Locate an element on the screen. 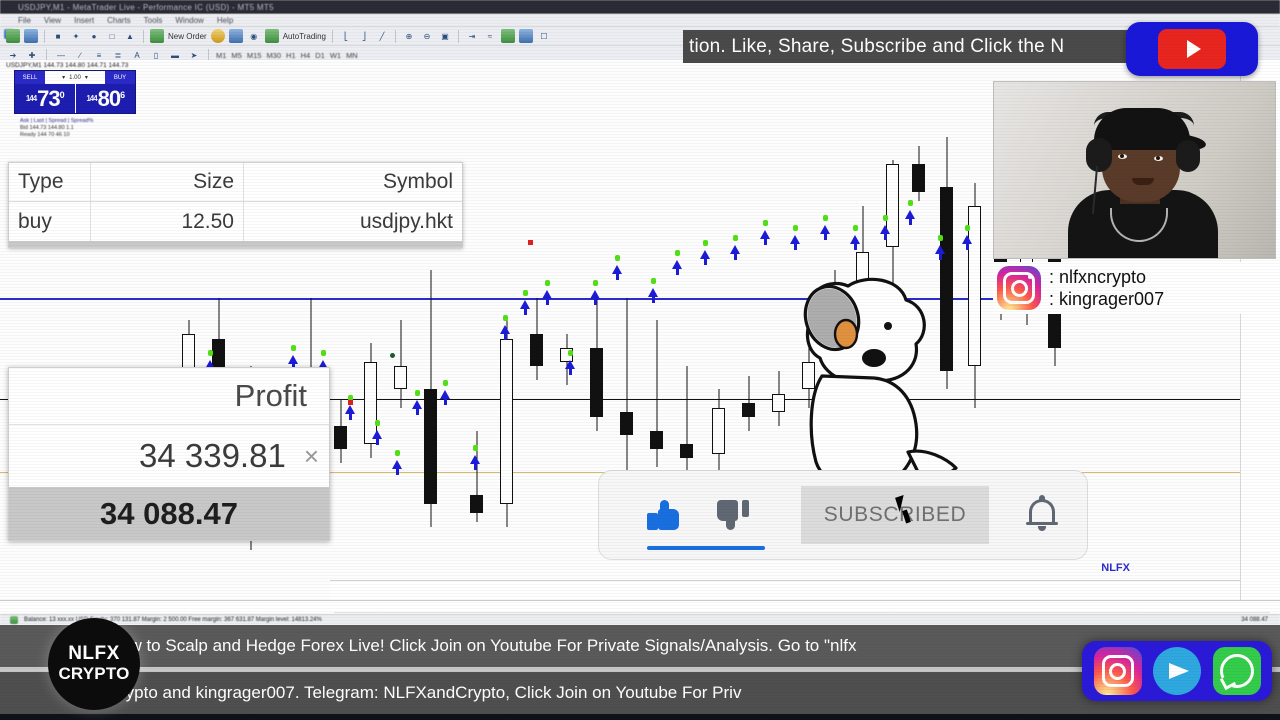 The image size is (1280, 720). buy-label: BUY is located at coordinates (120, 77).